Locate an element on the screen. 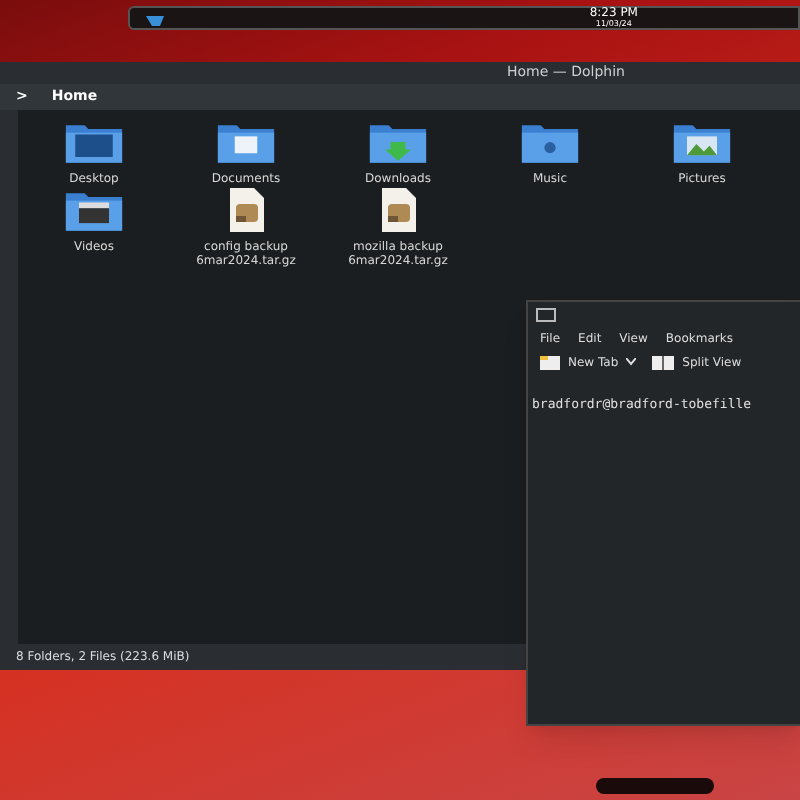 The height and width of the screenshot is (800, 800). split-view-icon is located at coordinates (663, 362).